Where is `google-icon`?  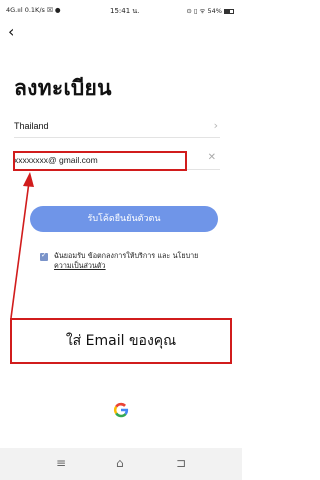 google-icon is located at coordinates (121, 410).